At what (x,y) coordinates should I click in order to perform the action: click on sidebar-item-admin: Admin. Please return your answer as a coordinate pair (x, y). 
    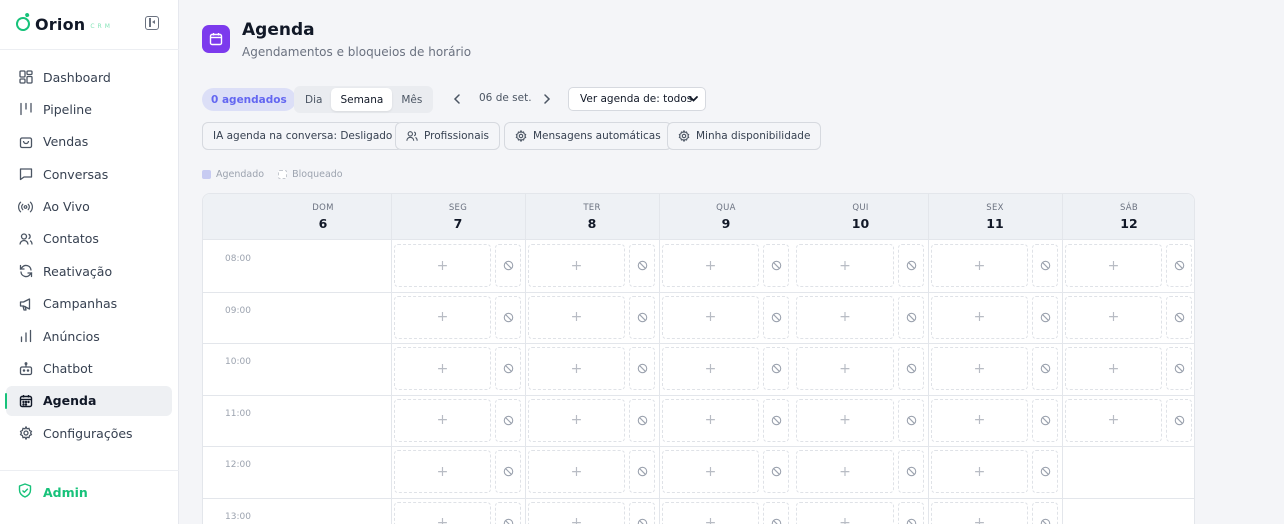
    Looking at the image, I should click on (53, 492).